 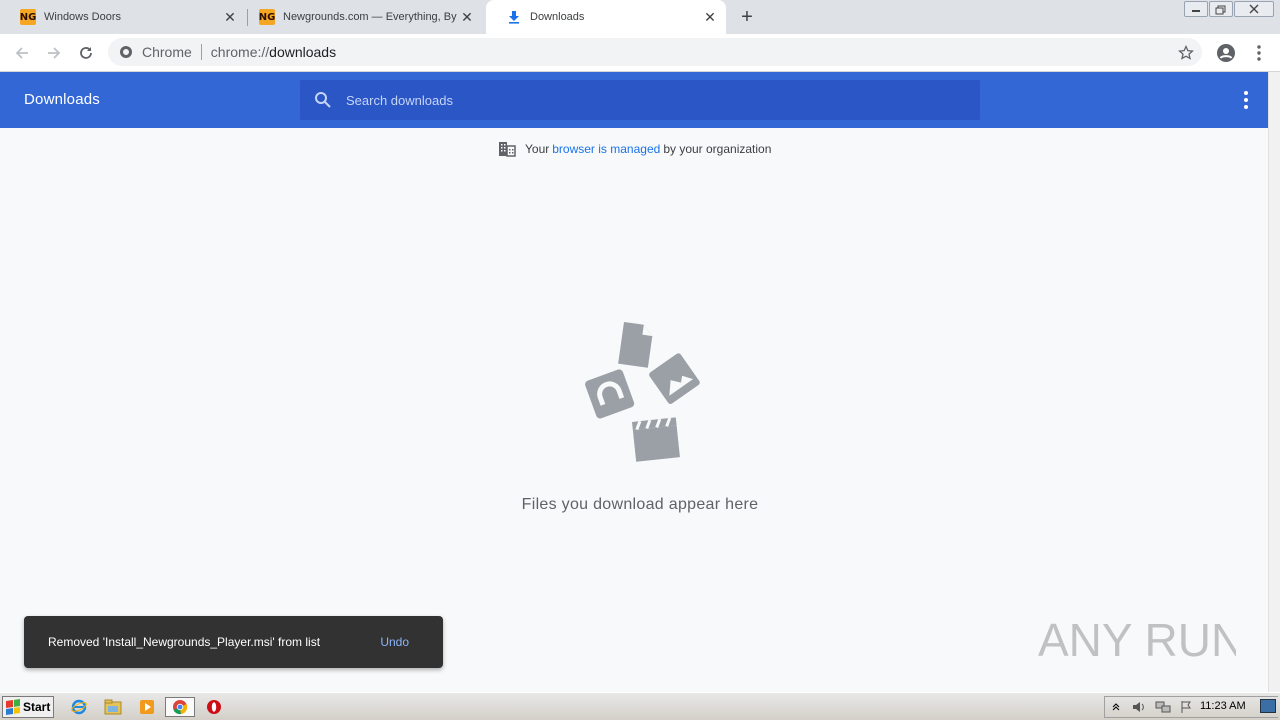 What do you see at coordinates (606, 17) in the screenshot?
I see `tab-downloads: Downloads ✕` at bounding box center [606, 17].